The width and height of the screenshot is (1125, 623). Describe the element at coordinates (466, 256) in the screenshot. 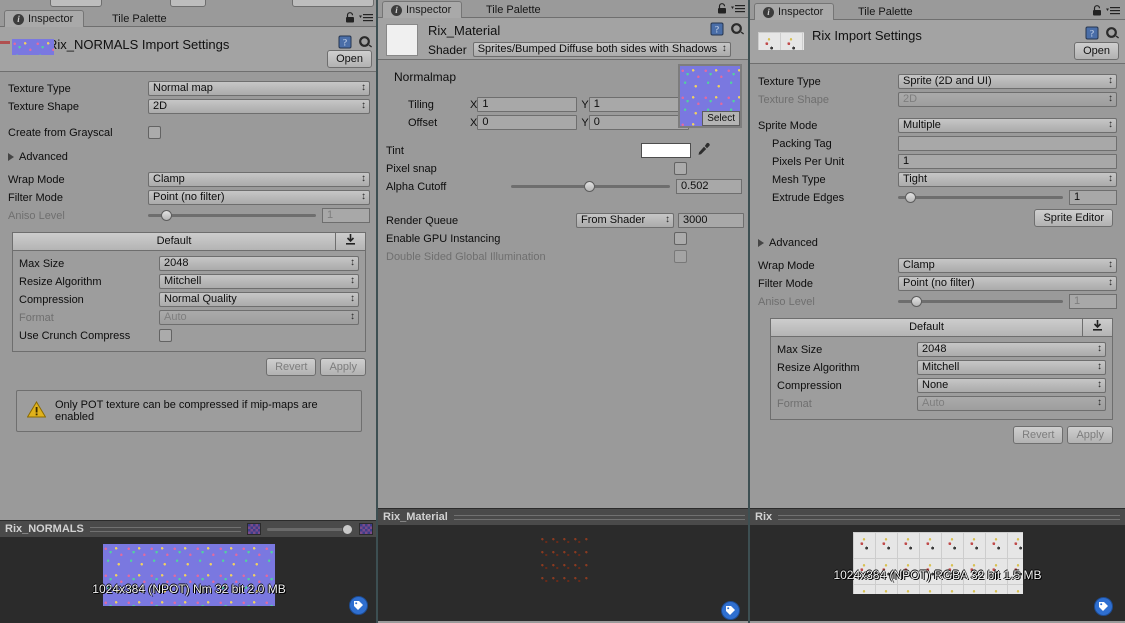

I see `property-label: Double Sided Global Illumination` at that location.